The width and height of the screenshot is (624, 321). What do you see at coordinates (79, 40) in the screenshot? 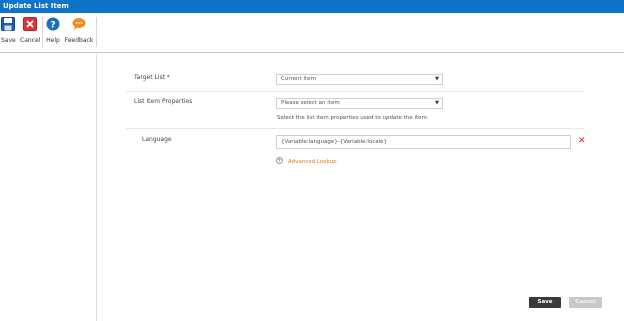
I see `feedback-ribbon-label: Feedback` at bounding box center [79, 40].